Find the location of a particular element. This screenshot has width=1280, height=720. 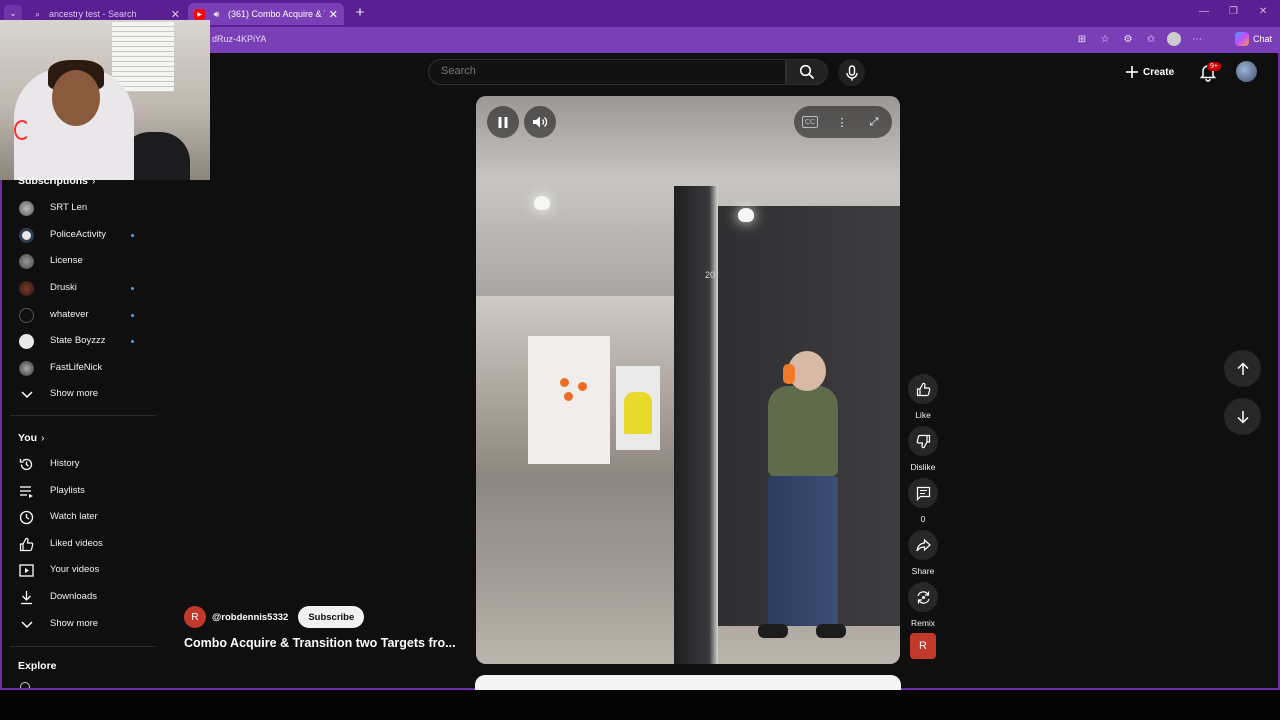

webcam-overlay is located at coordinates (105, 100).